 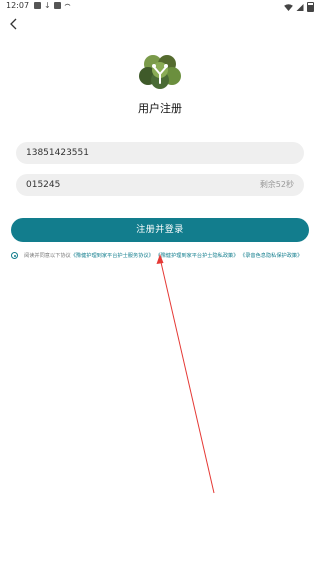 I want to click on phone-field, so click(x=160, y=153).